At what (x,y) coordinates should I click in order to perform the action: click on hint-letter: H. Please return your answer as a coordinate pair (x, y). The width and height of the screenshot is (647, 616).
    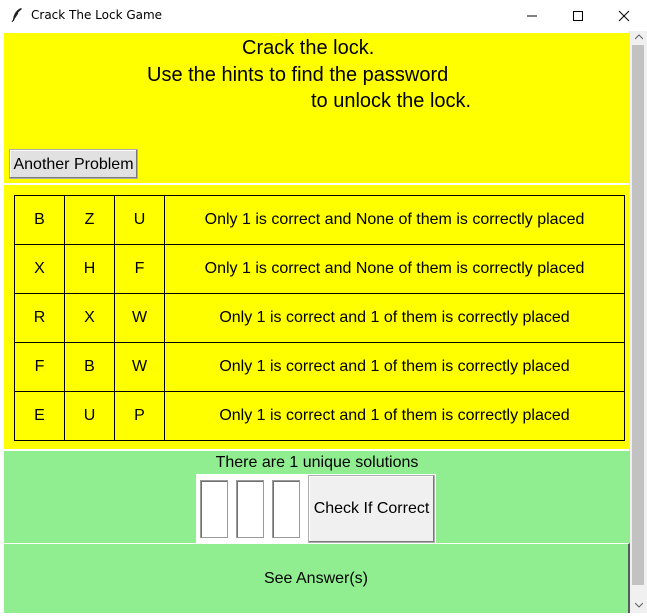
    Looking at the image, I should click on (89, 269).